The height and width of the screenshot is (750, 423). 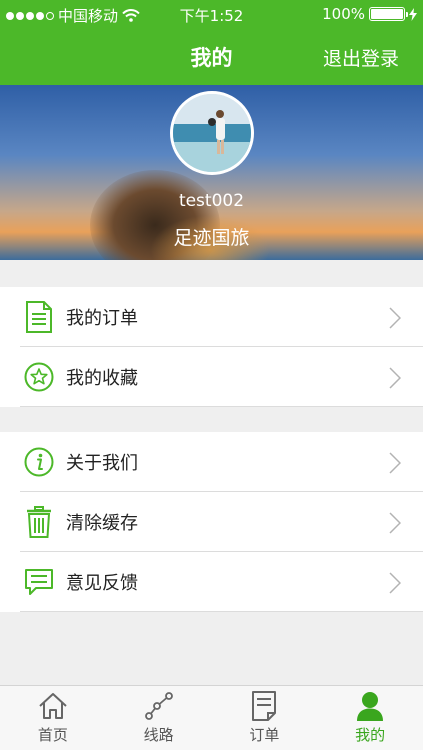 I want to click on status-bar: 中国移动 下午1:52 100%, so click(x=211, y=14).